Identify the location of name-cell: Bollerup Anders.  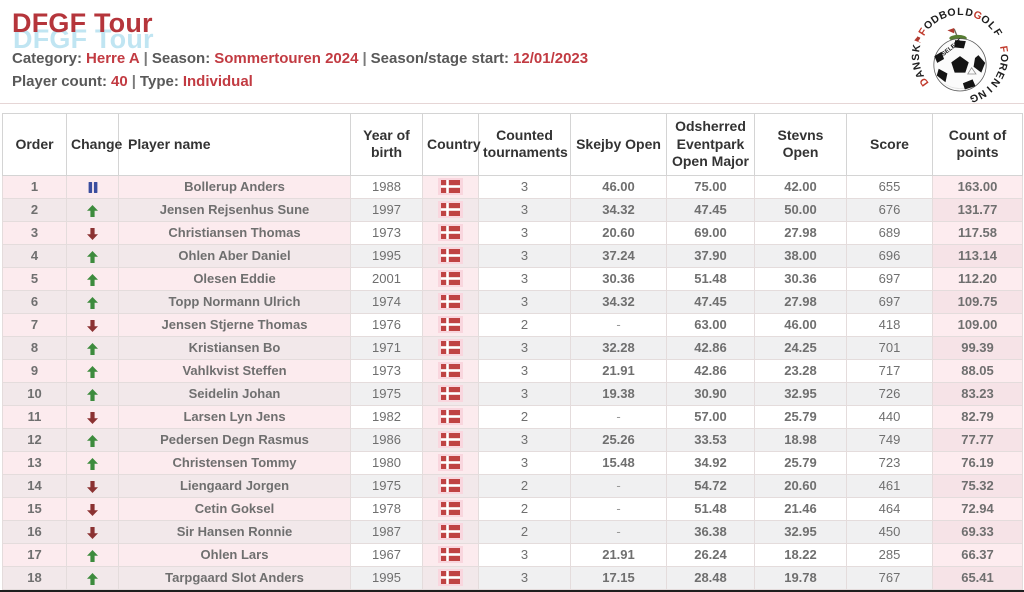
(234, 186).